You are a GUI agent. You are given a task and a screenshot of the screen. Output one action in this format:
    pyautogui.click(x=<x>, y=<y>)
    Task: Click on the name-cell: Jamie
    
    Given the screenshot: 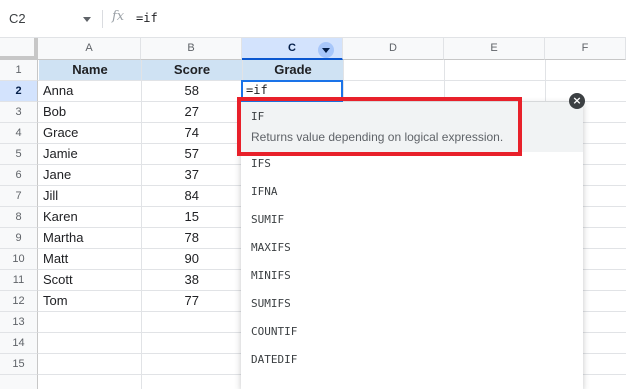 What is the action you would take?
    pyautogui.click(x=90, y=154)
    